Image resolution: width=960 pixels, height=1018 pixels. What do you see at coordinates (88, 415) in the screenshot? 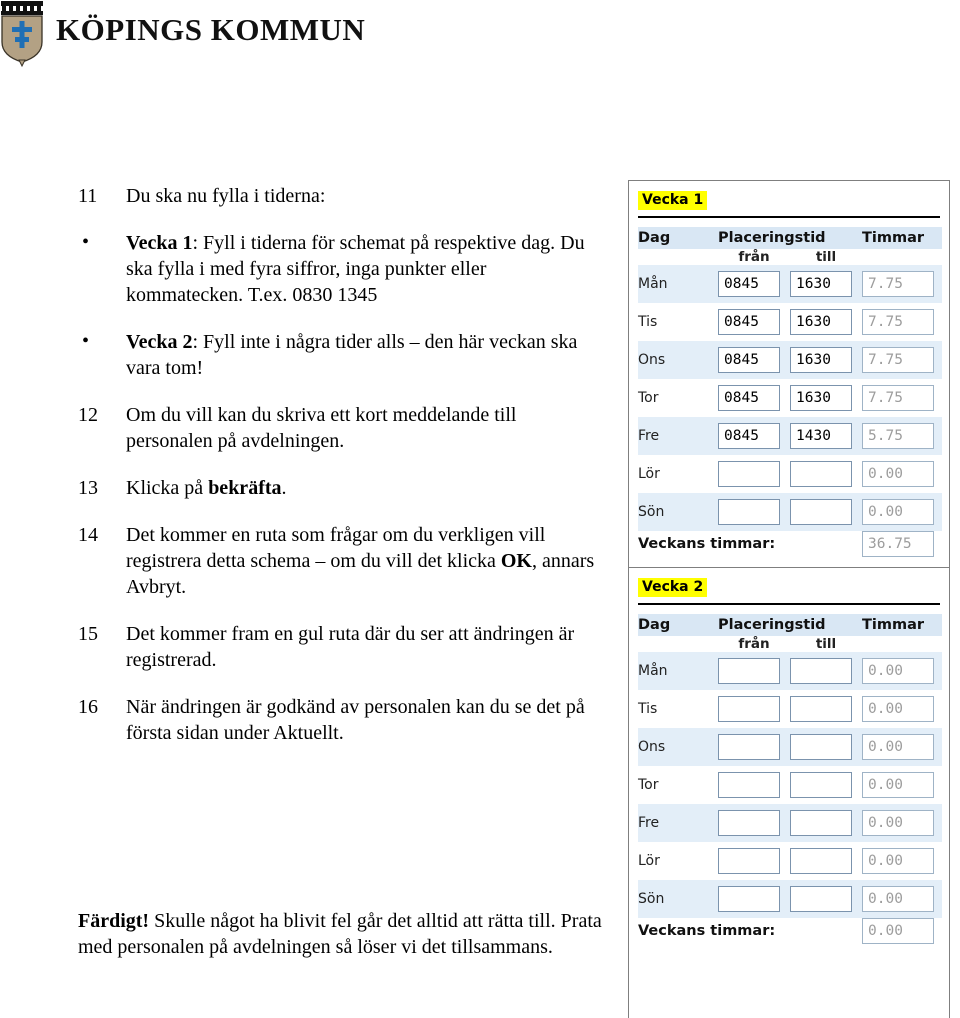
I see `step-number: 12` at bounding box center [88, 415].